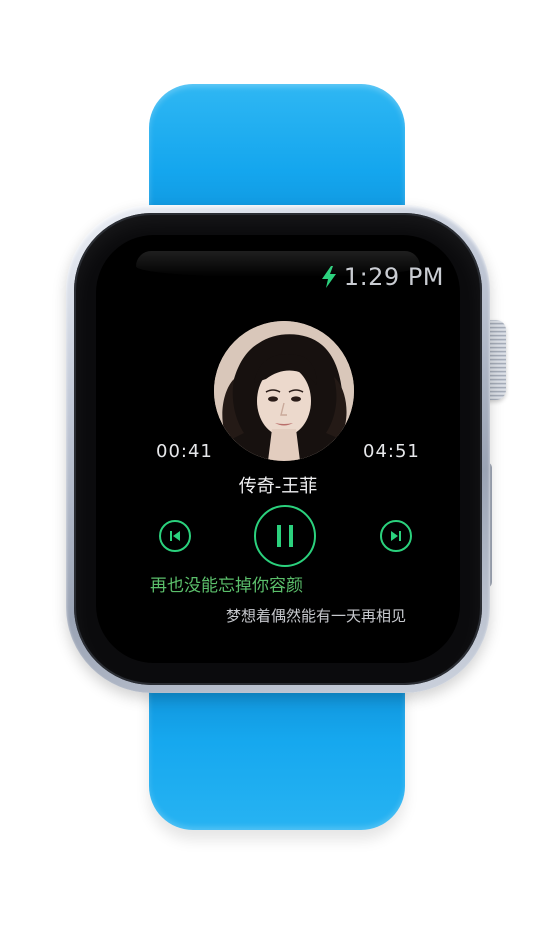  I want to click on bolt-icon, so click(328, 277).